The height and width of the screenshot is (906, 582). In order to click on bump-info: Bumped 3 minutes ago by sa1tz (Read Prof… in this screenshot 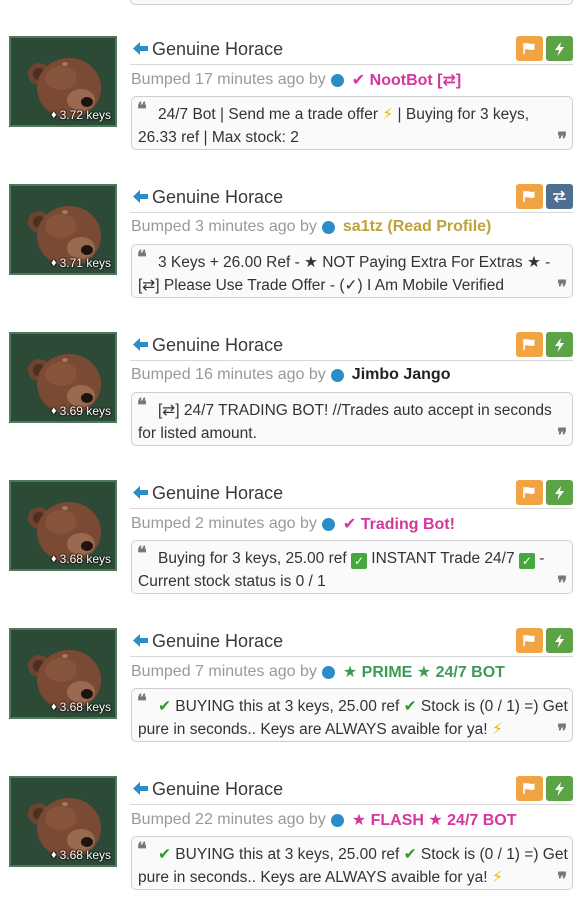, I will do `click(311, 227)`.